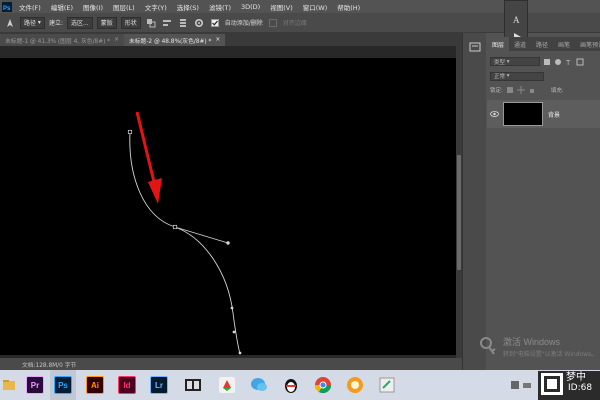 The width and height of the screenshot is (600, 400). Describe the element at coordinates (587, 44) in the screenshot. I see `tab-brush-presets: 画笔预设` at that location.